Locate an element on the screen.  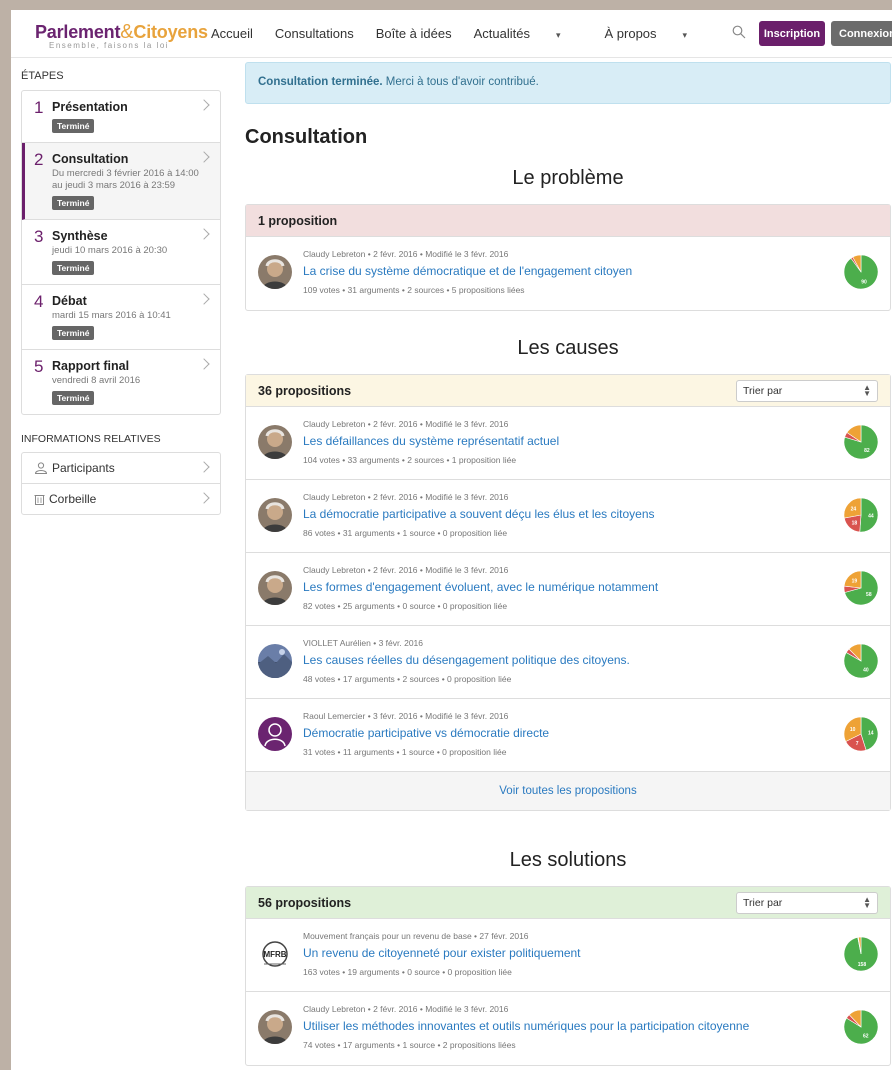
alert-strong: Consultation terminée. is located at coordinates (320, 82).